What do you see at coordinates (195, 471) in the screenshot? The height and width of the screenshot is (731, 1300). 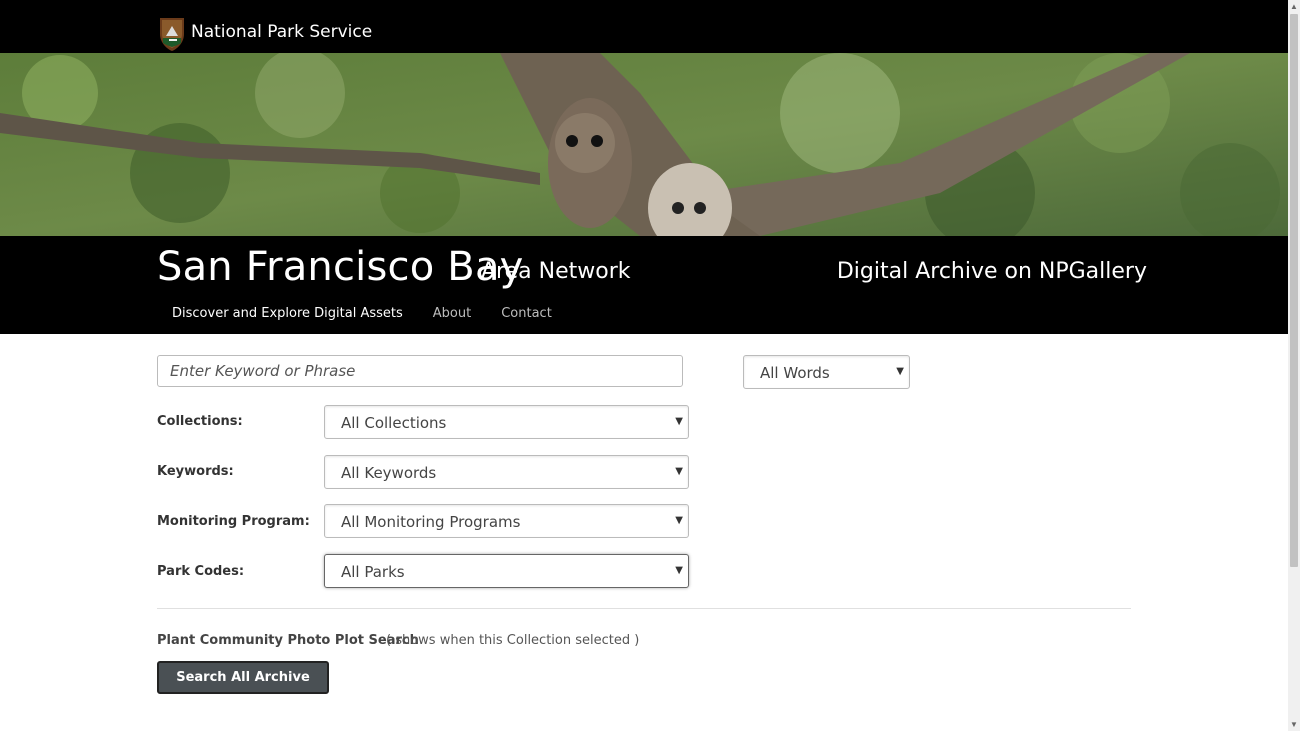 I see `keywords-label: Keywords:` at bounding box center [195, 471].